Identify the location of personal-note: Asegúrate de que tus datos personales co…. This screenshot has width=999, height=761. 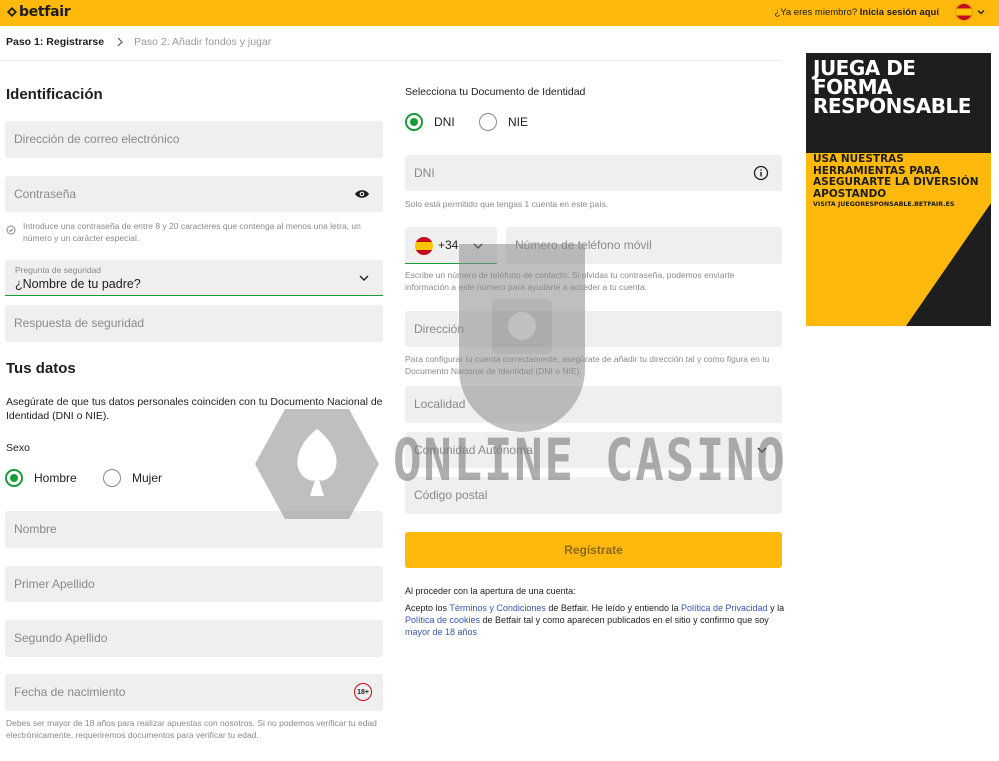
(194, 409).